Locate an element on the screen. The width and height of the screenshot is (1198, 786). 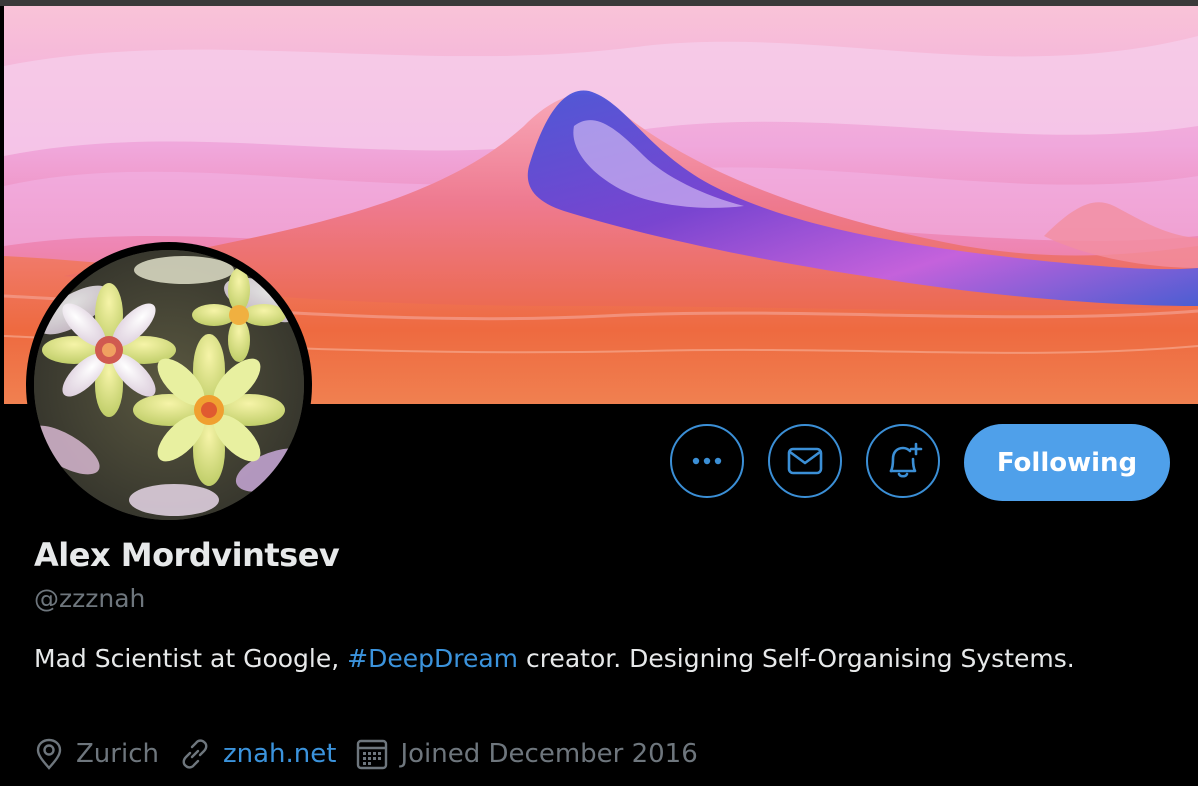
website: znah.net is located at coordinates (257, 754).